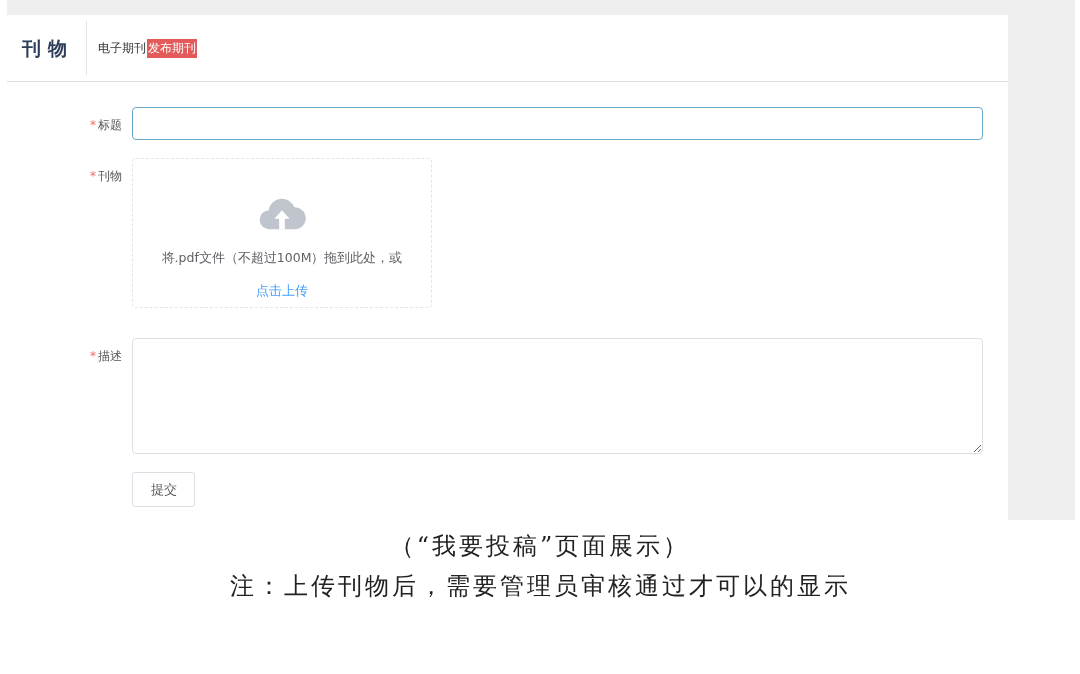 The height and width of the screenshot is (674, 1080). Describe the element at coordinates (110, 176) in the screenshot. I see `field-label: 刊物` at that location.